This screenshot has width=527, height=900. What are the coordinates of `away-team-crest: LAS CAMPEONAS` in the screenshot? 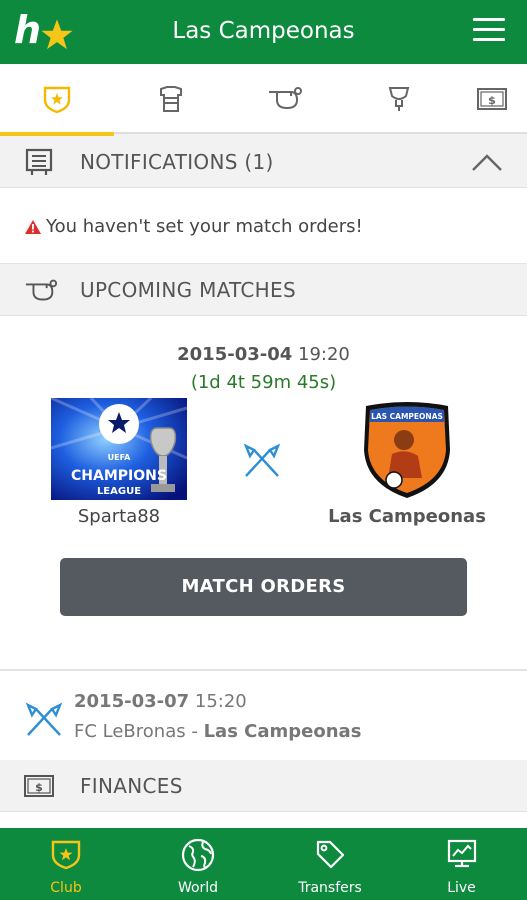 It's located at (407, 450).